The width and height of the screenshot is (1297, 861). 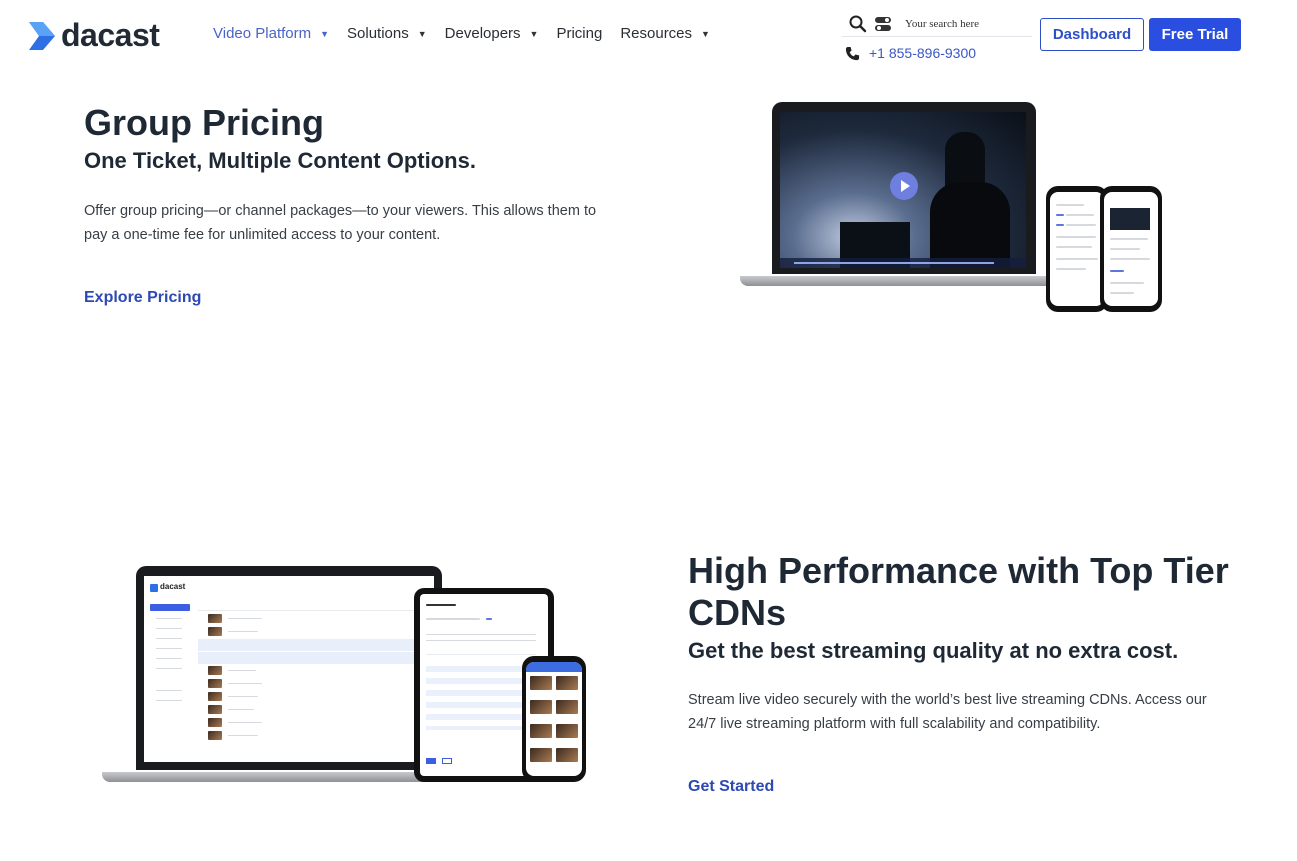 What do you see at coordinates (280, 160) in the screenshot?
I see `section-subtitle: One Ticket, Multiple Content Options.` at bounding box center [280, 160].